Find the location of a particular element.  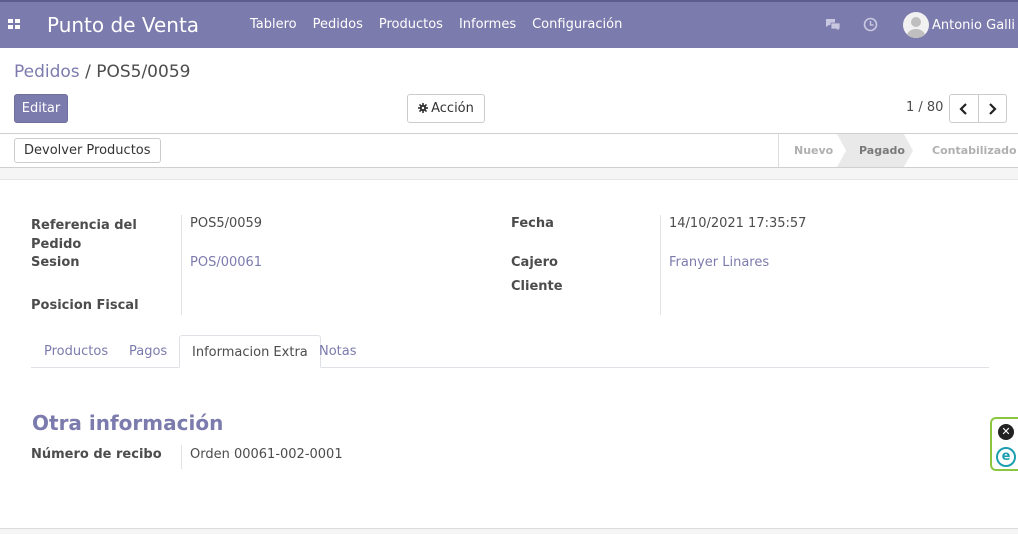

stage-new: Nuevo is located at coordinates (813, 150).